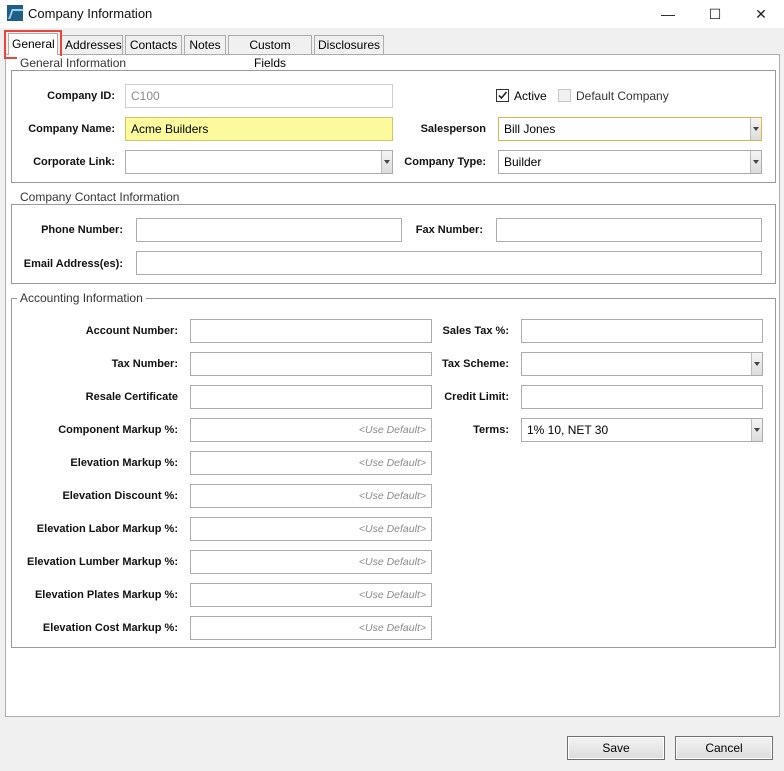 The width and height of the screenshot is (784, 771). I want to click on salesperson-value: Bill Jones, so click(530, 129).